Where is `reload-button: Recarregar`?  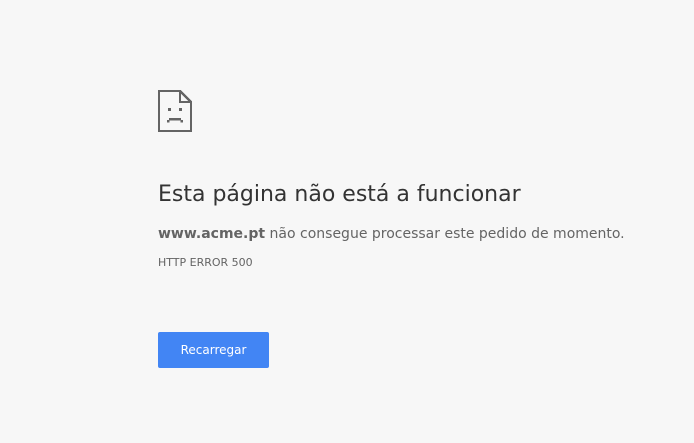 reload-button: Recarregar is located at coordinates (213, 350).